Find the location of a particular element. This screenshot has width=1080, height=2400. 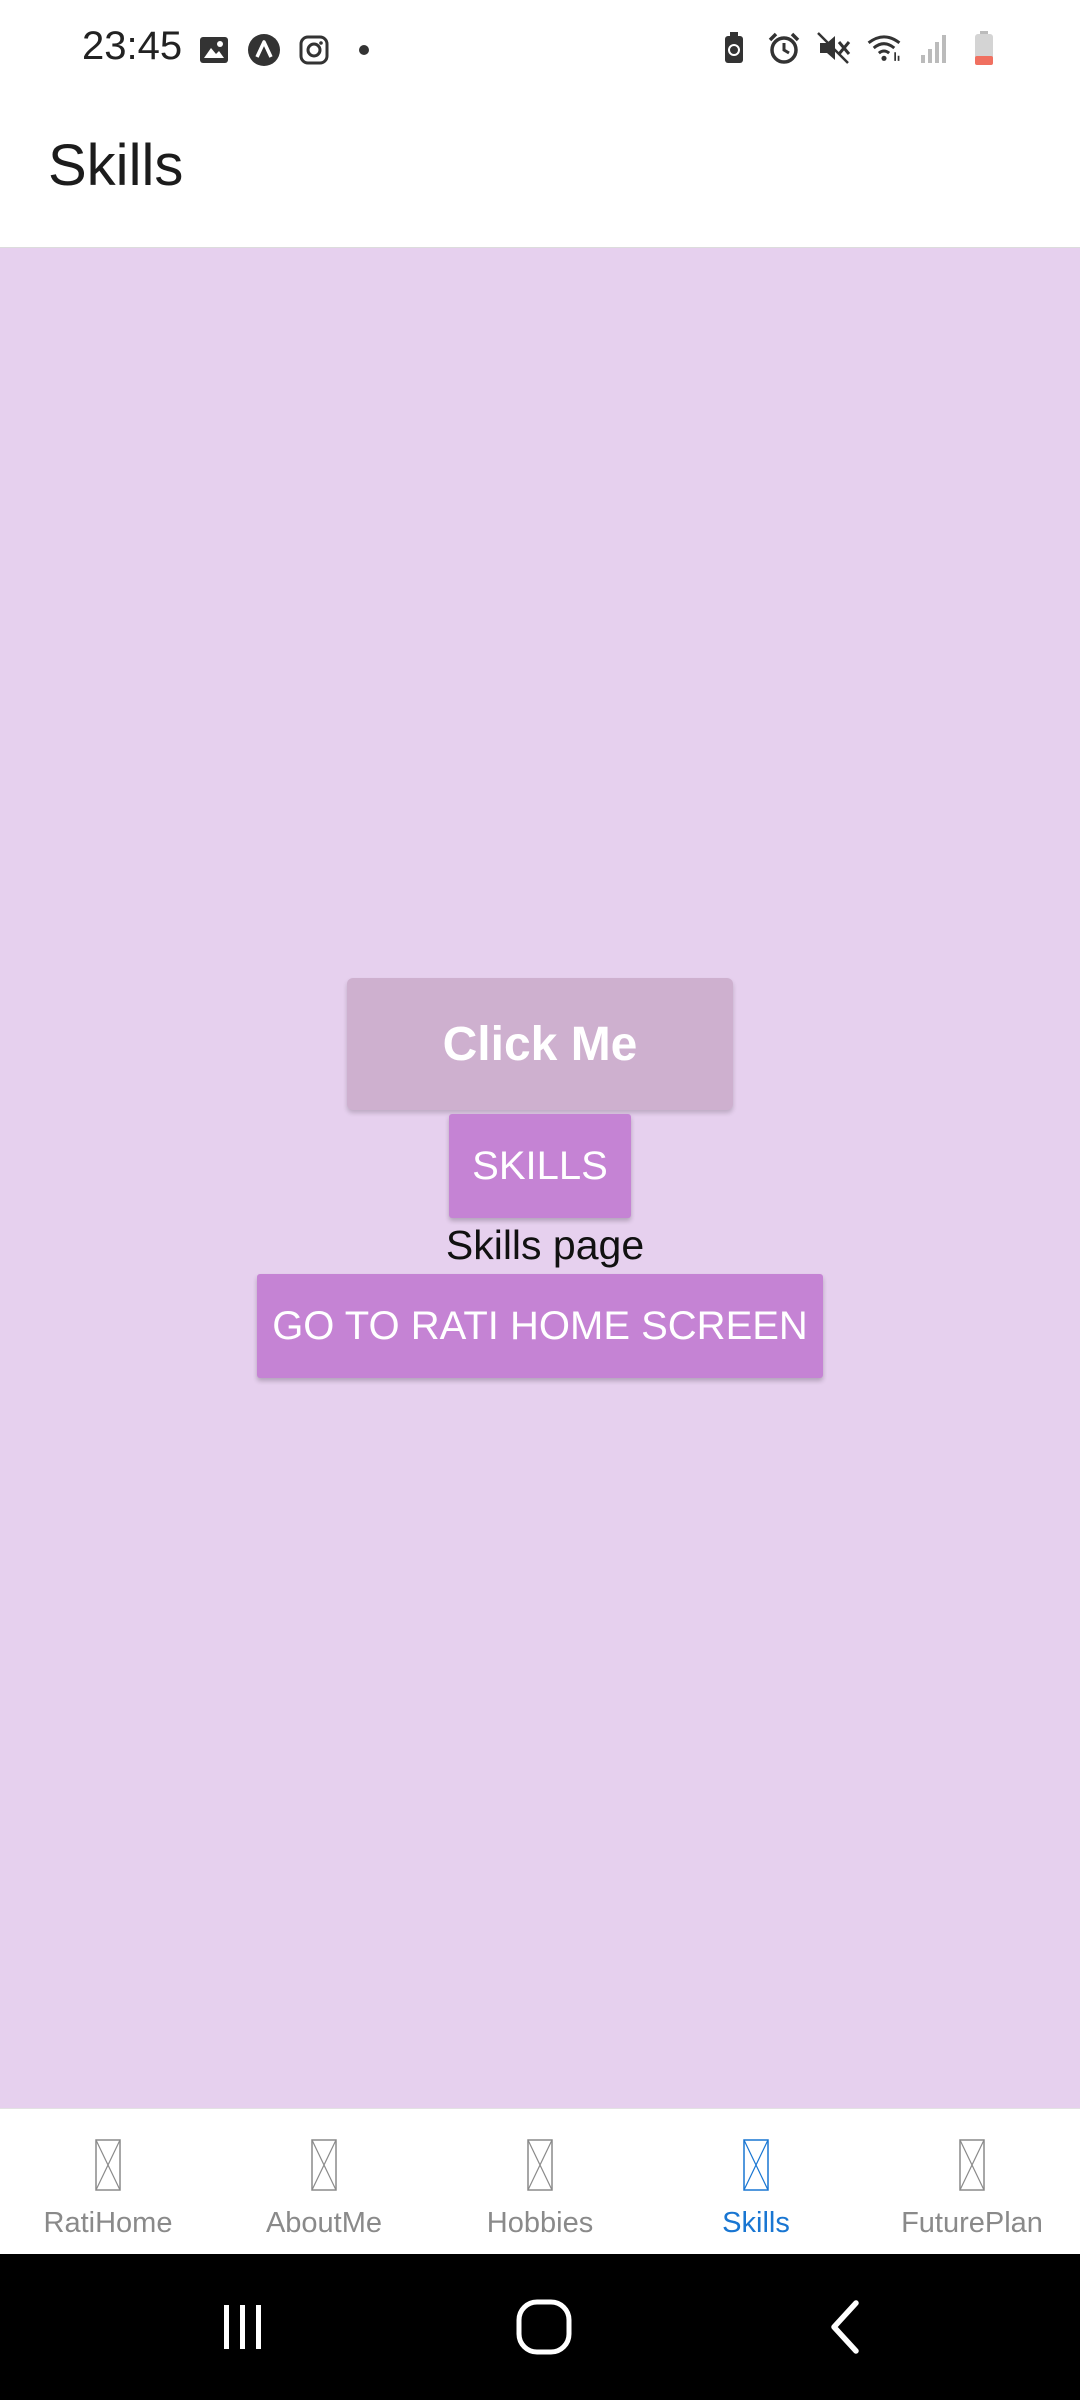

image-icon is located at coordinates (214, 50).